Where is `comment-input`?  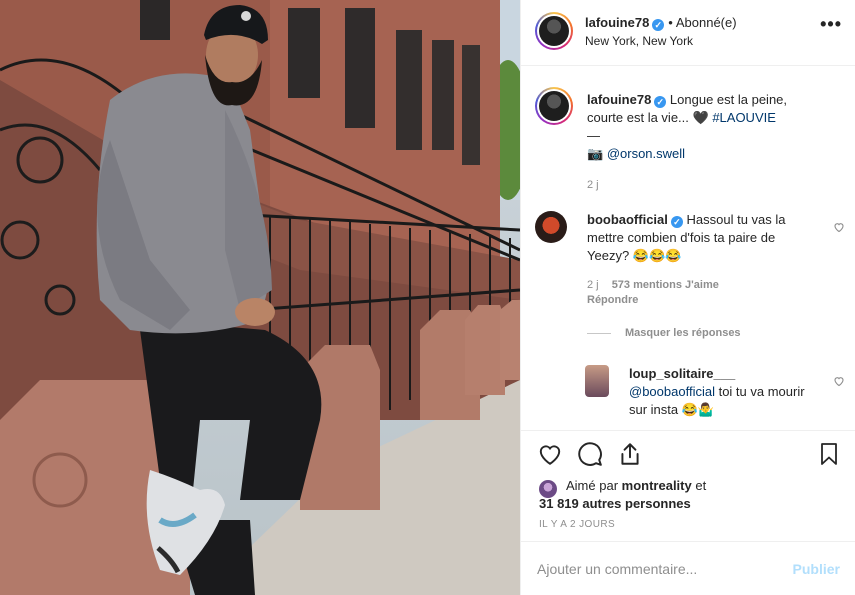 comment-input is located at coordinates (657, 569).